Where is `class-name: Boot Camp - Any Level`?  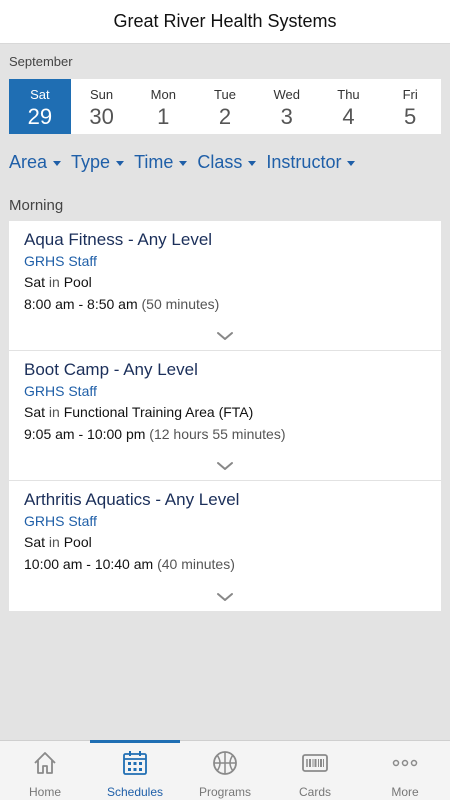 class-name: Boot Camp - Any Level is located at coordinates (111, 369).